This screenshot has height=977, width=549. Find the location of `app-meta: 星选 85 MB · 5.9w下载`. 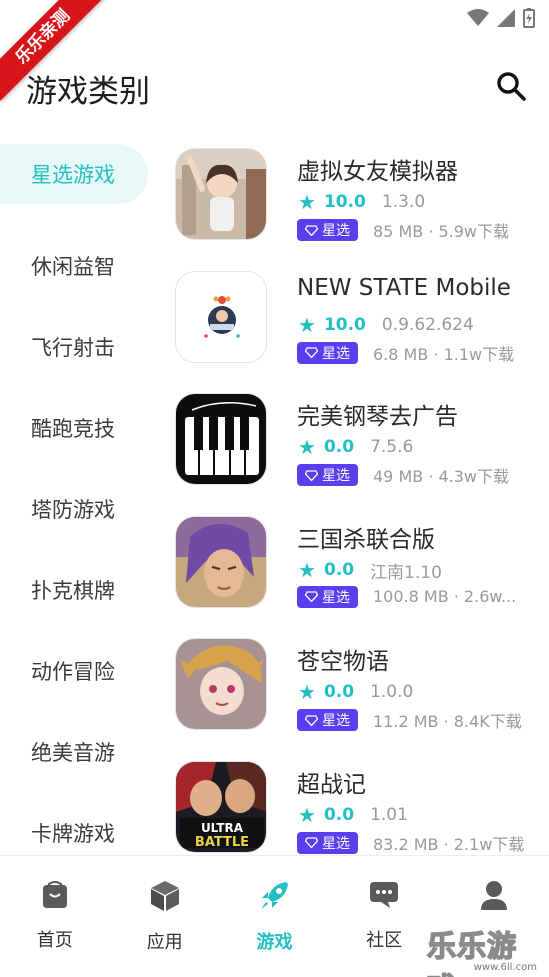

app-meta: 星选 85 MB · 5.9w下载 is located at coordinates (403, 230).